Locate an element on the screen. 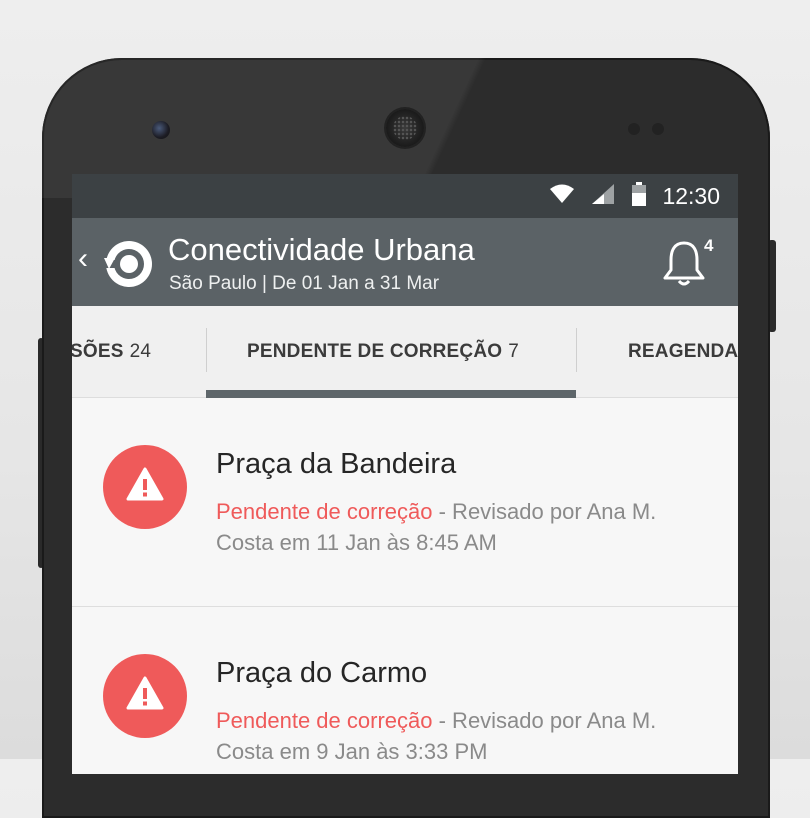  tab-bar: SÕES 24 PENDENTE DE CORREÇÃO 7 REAGENDA is located at coordinates (405, 352).